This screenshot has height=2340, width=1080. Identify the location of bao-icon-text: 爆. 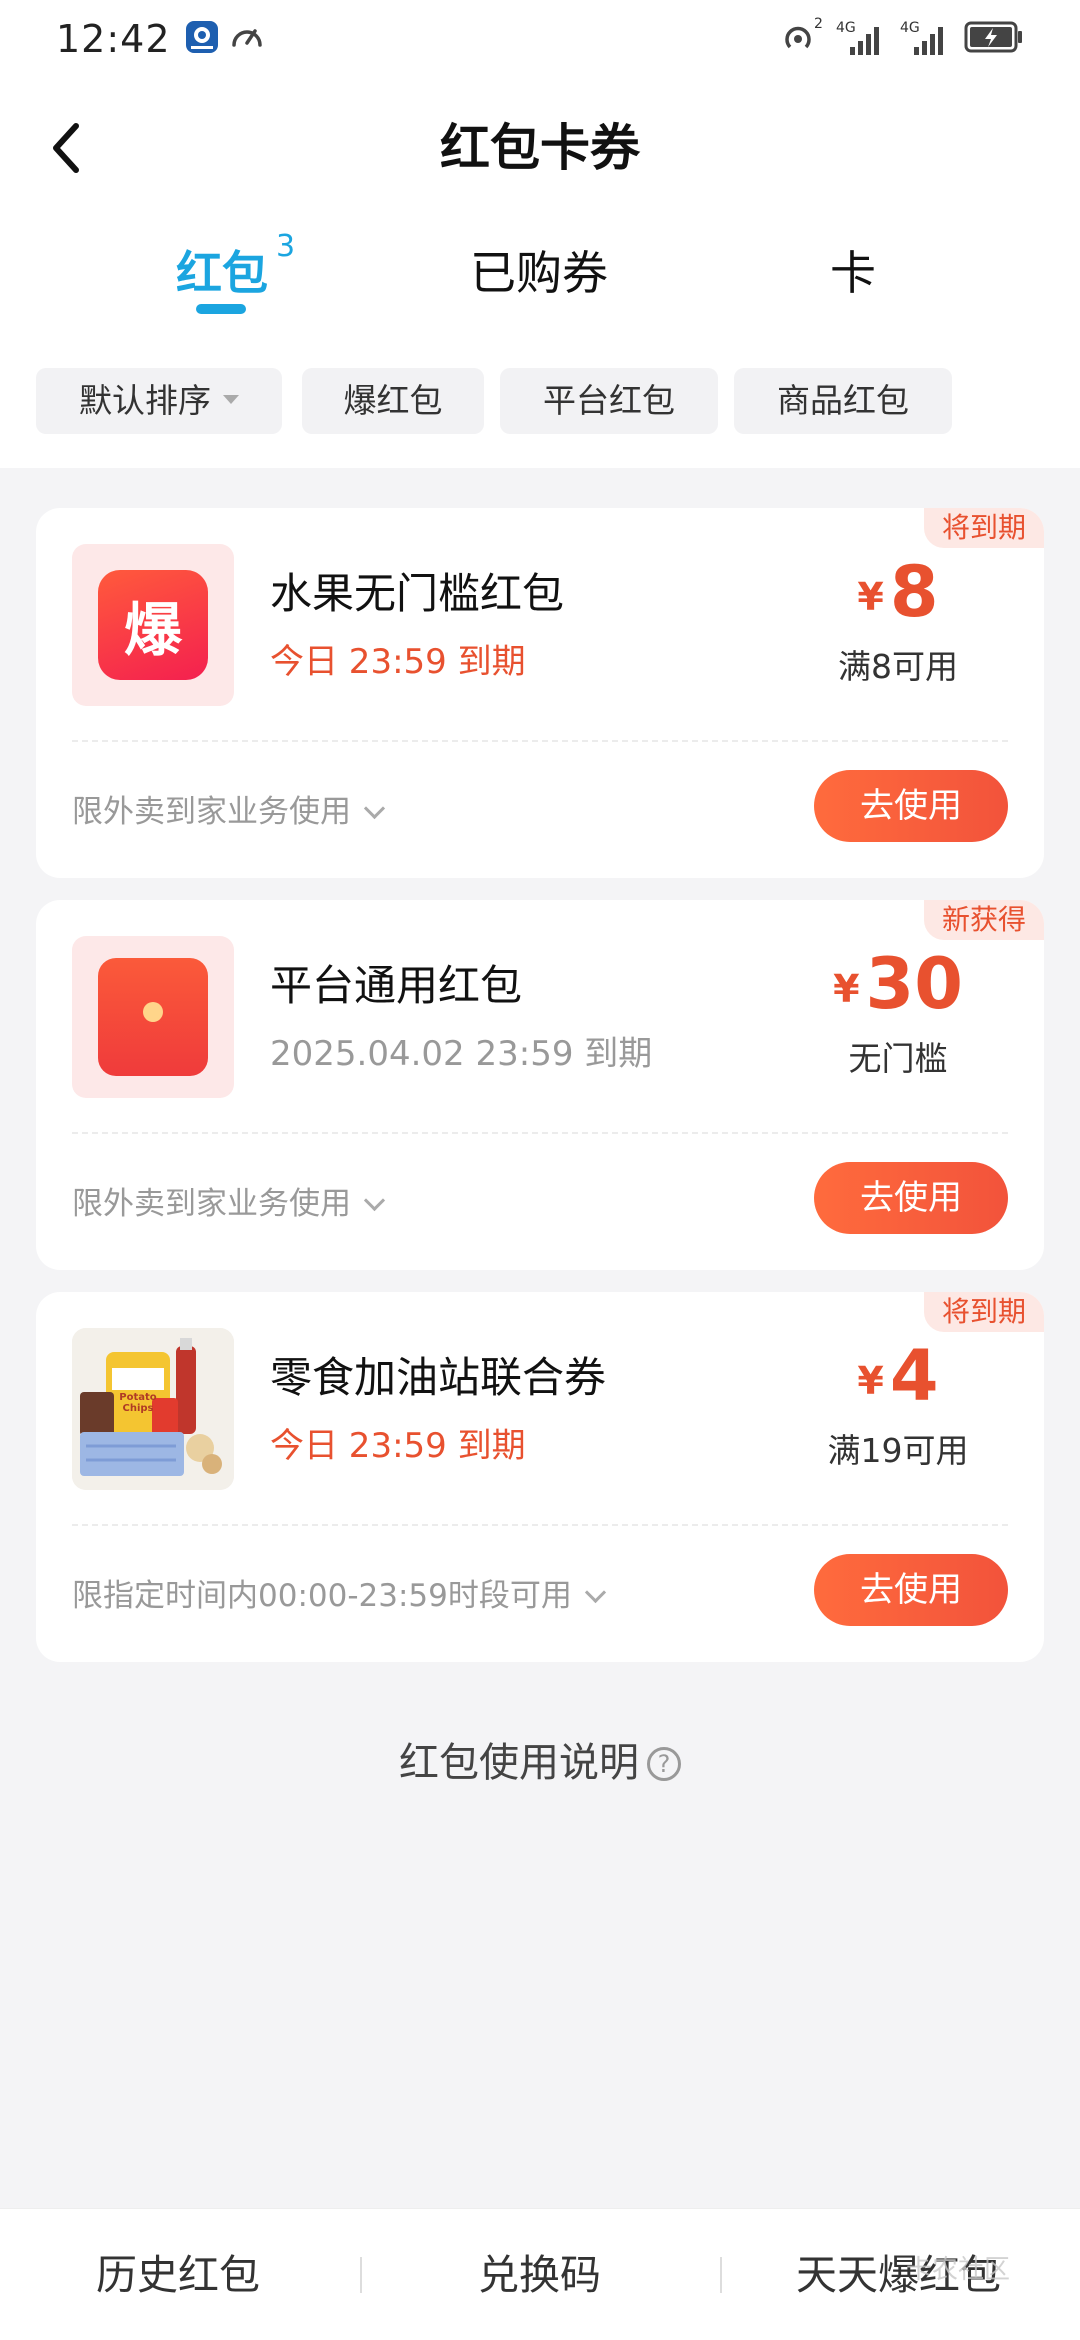
(152, 630).